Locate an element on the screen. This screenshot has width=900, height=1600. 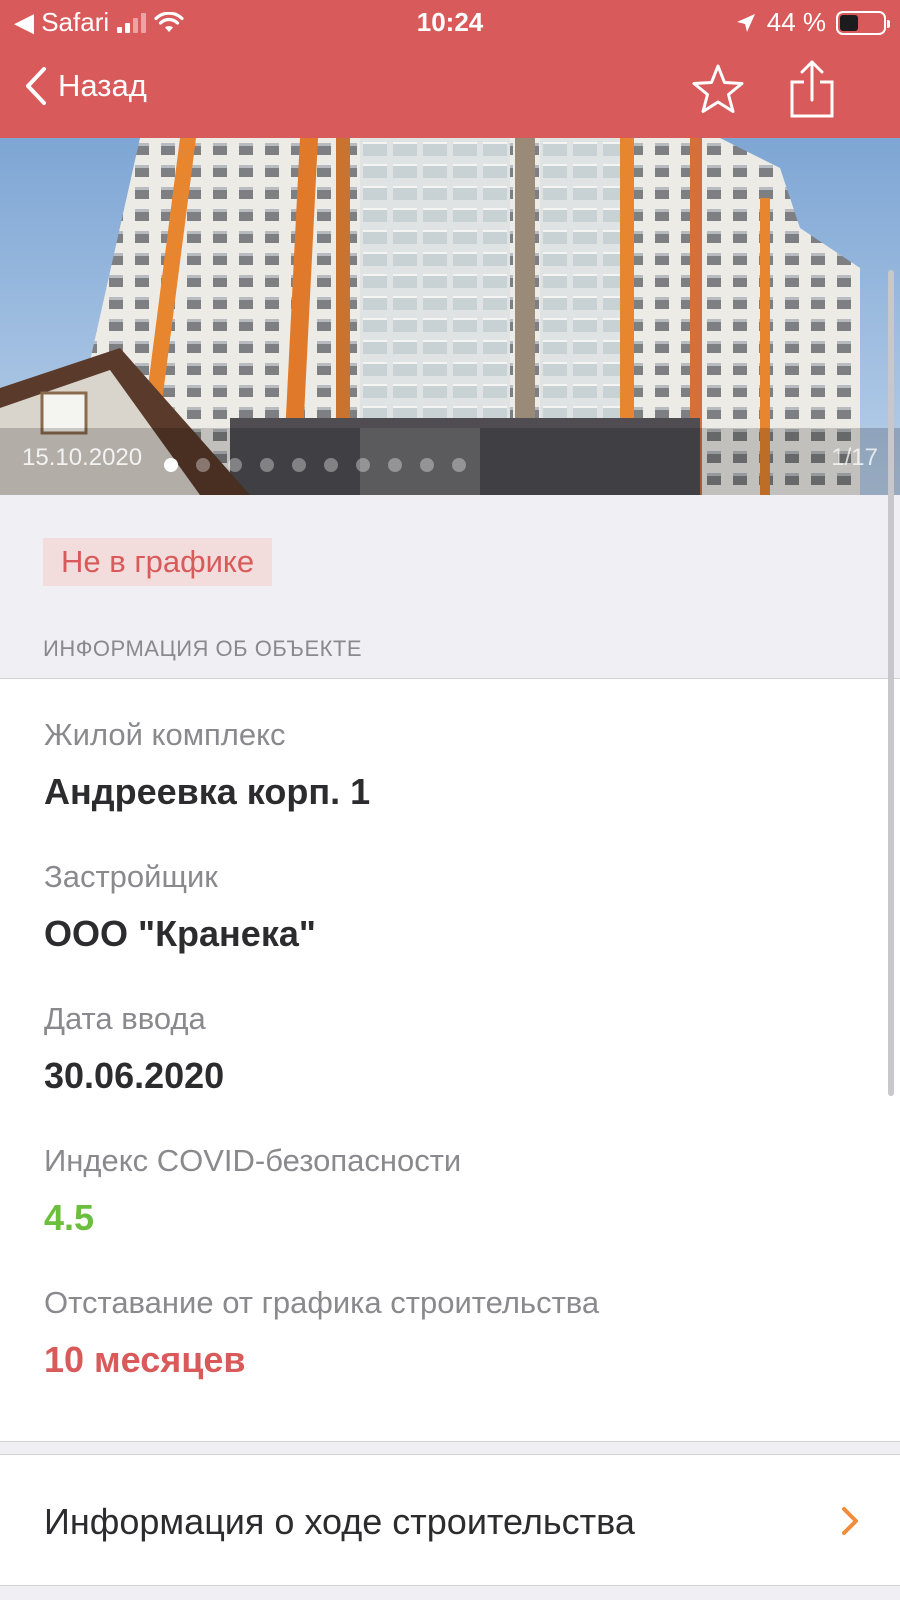
field-value-schedule-delay: 10 месяцев is located at coordinates (145, 1359).